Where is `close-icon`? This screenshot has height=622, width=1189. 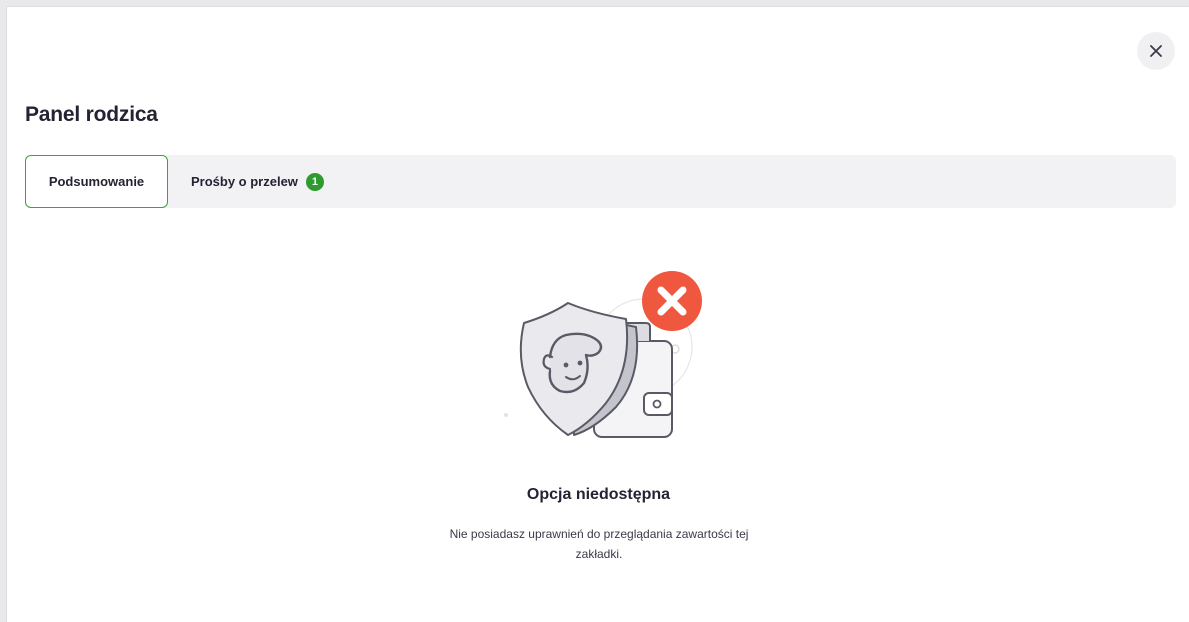
close-icon is located at coordinates (1156, 51).